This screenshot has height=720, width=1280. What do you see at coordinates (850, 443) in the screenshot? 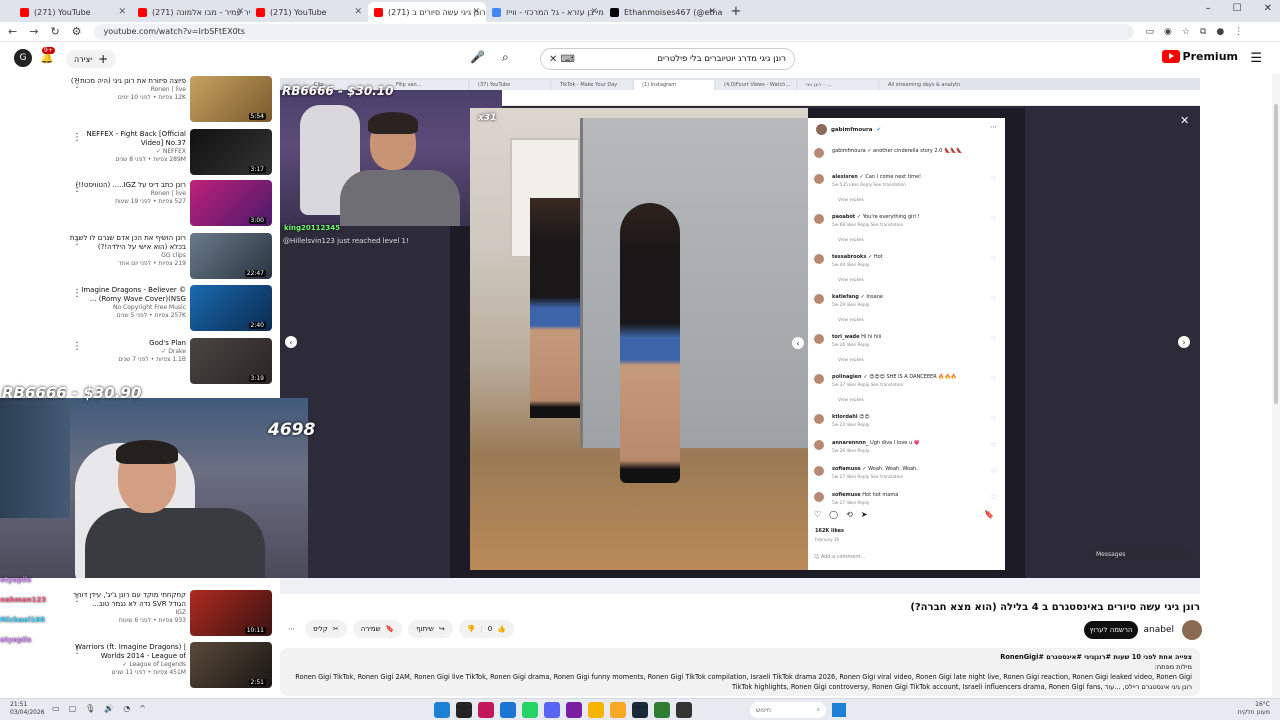
I see `comment-user: annarennnn_` at bounding box center [850, 443].